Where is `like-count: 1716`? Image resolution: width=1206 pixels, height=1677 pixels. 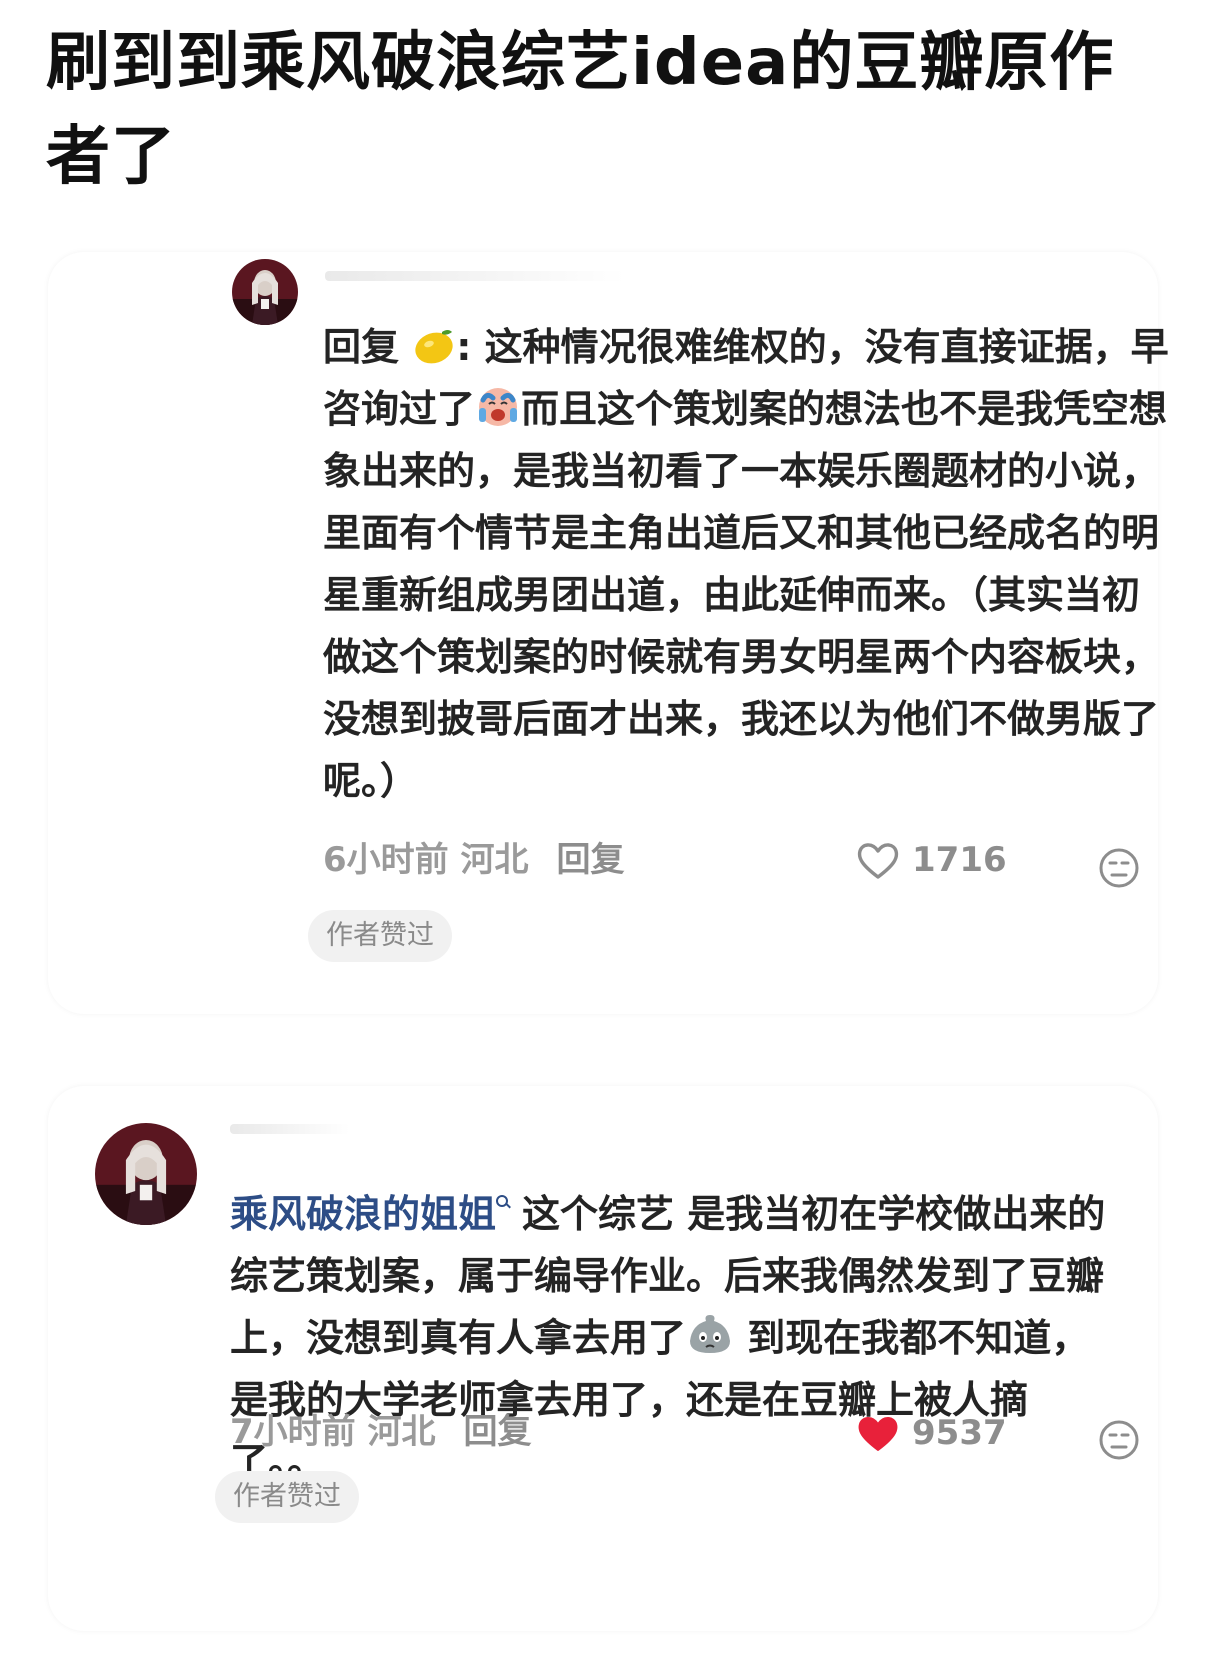 like-count: 1716 is located at coordinates (959, 860).